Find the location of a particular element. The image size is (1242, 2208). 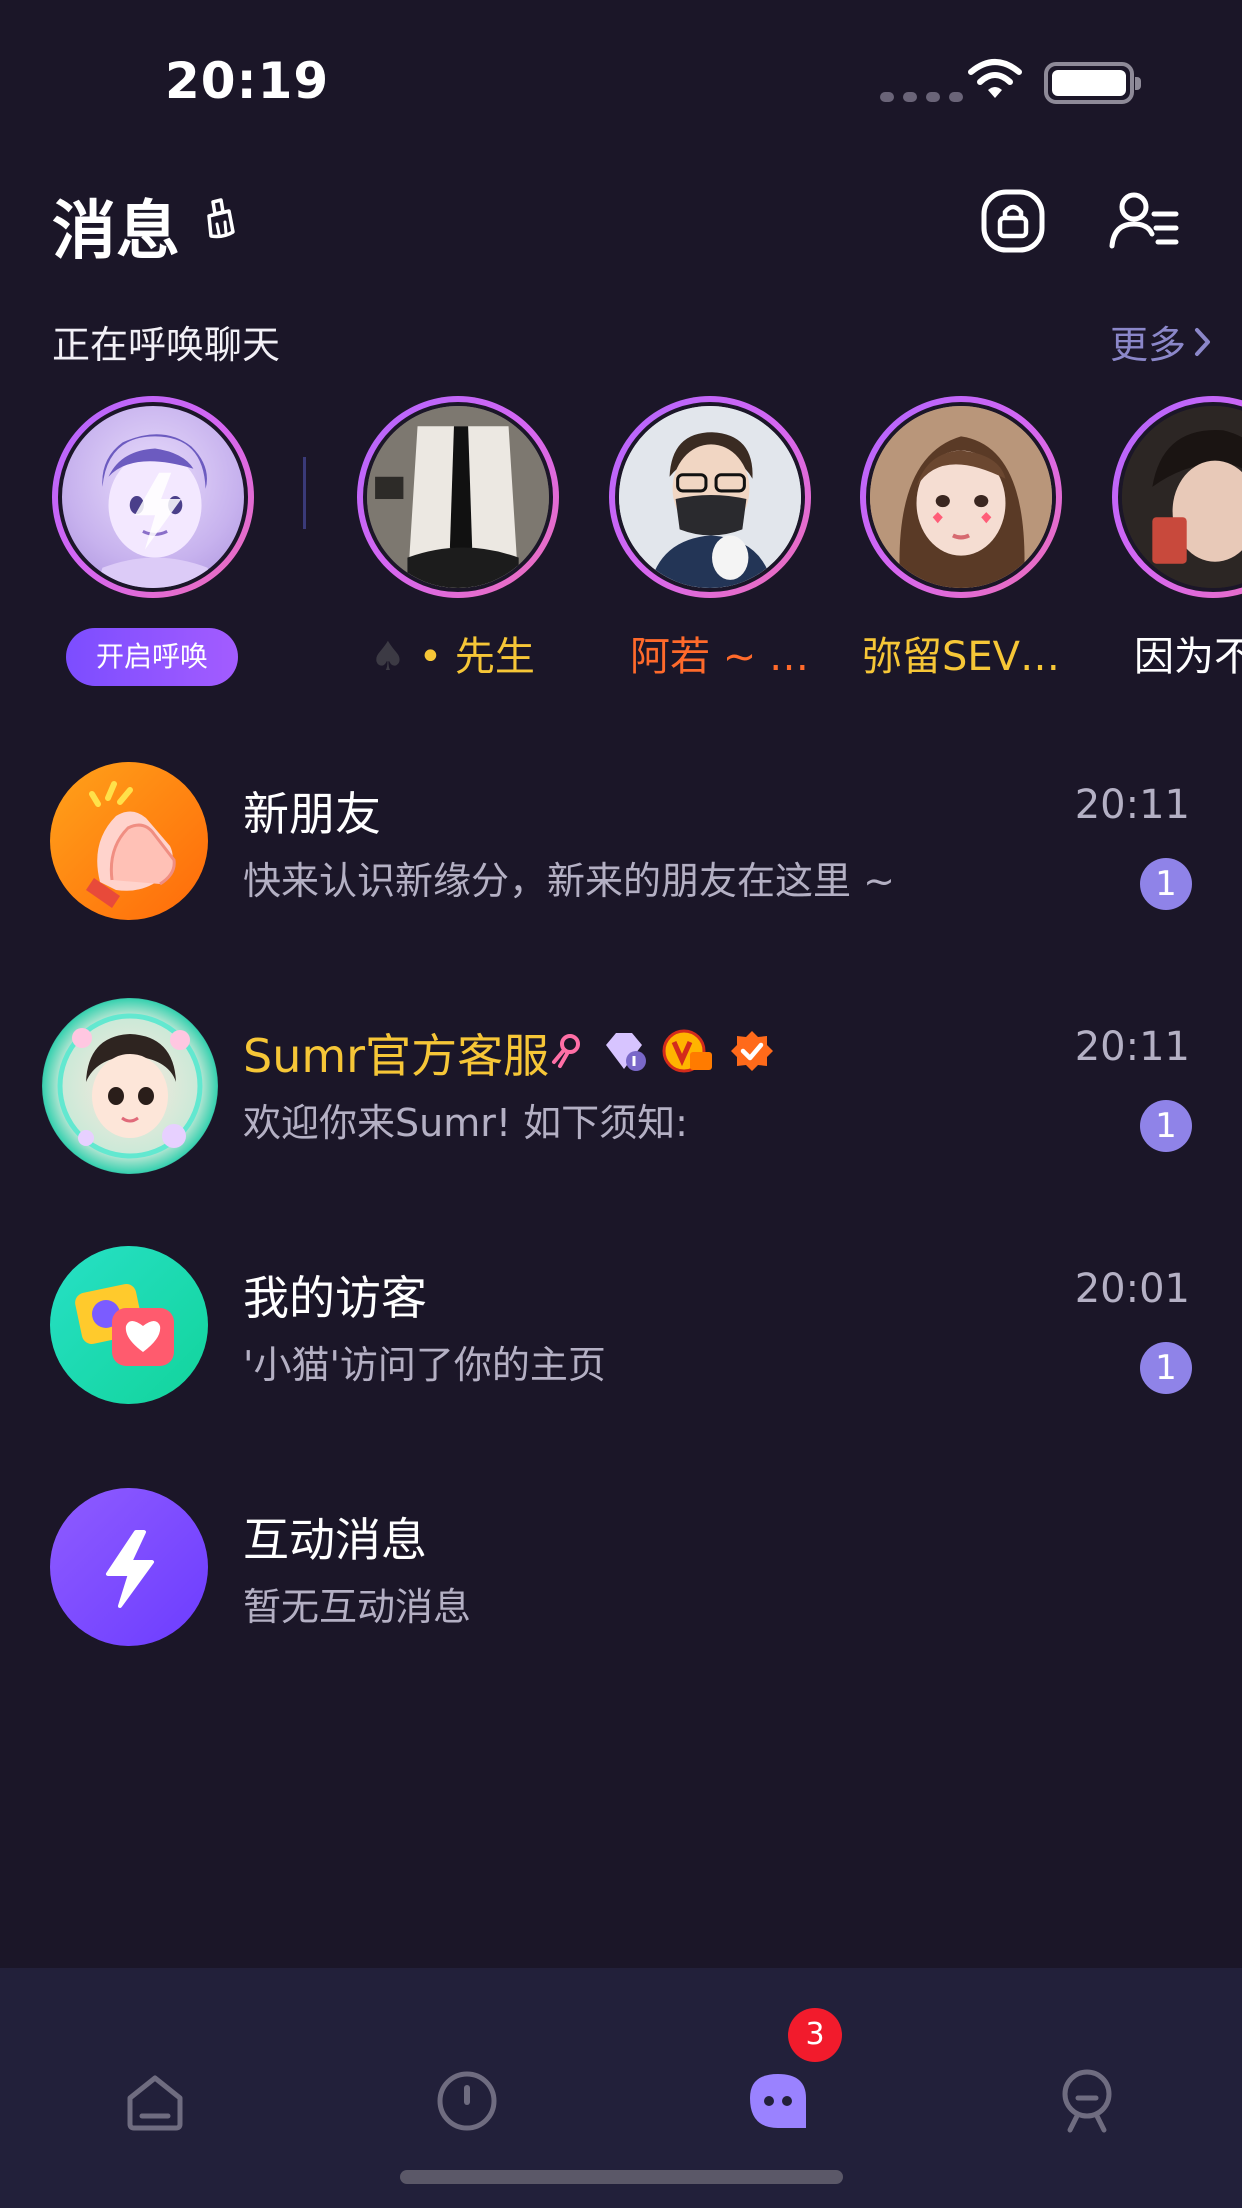

conversation-interactions: 互动消息 暂无互动消息 is located at coordinates (621, 1588).